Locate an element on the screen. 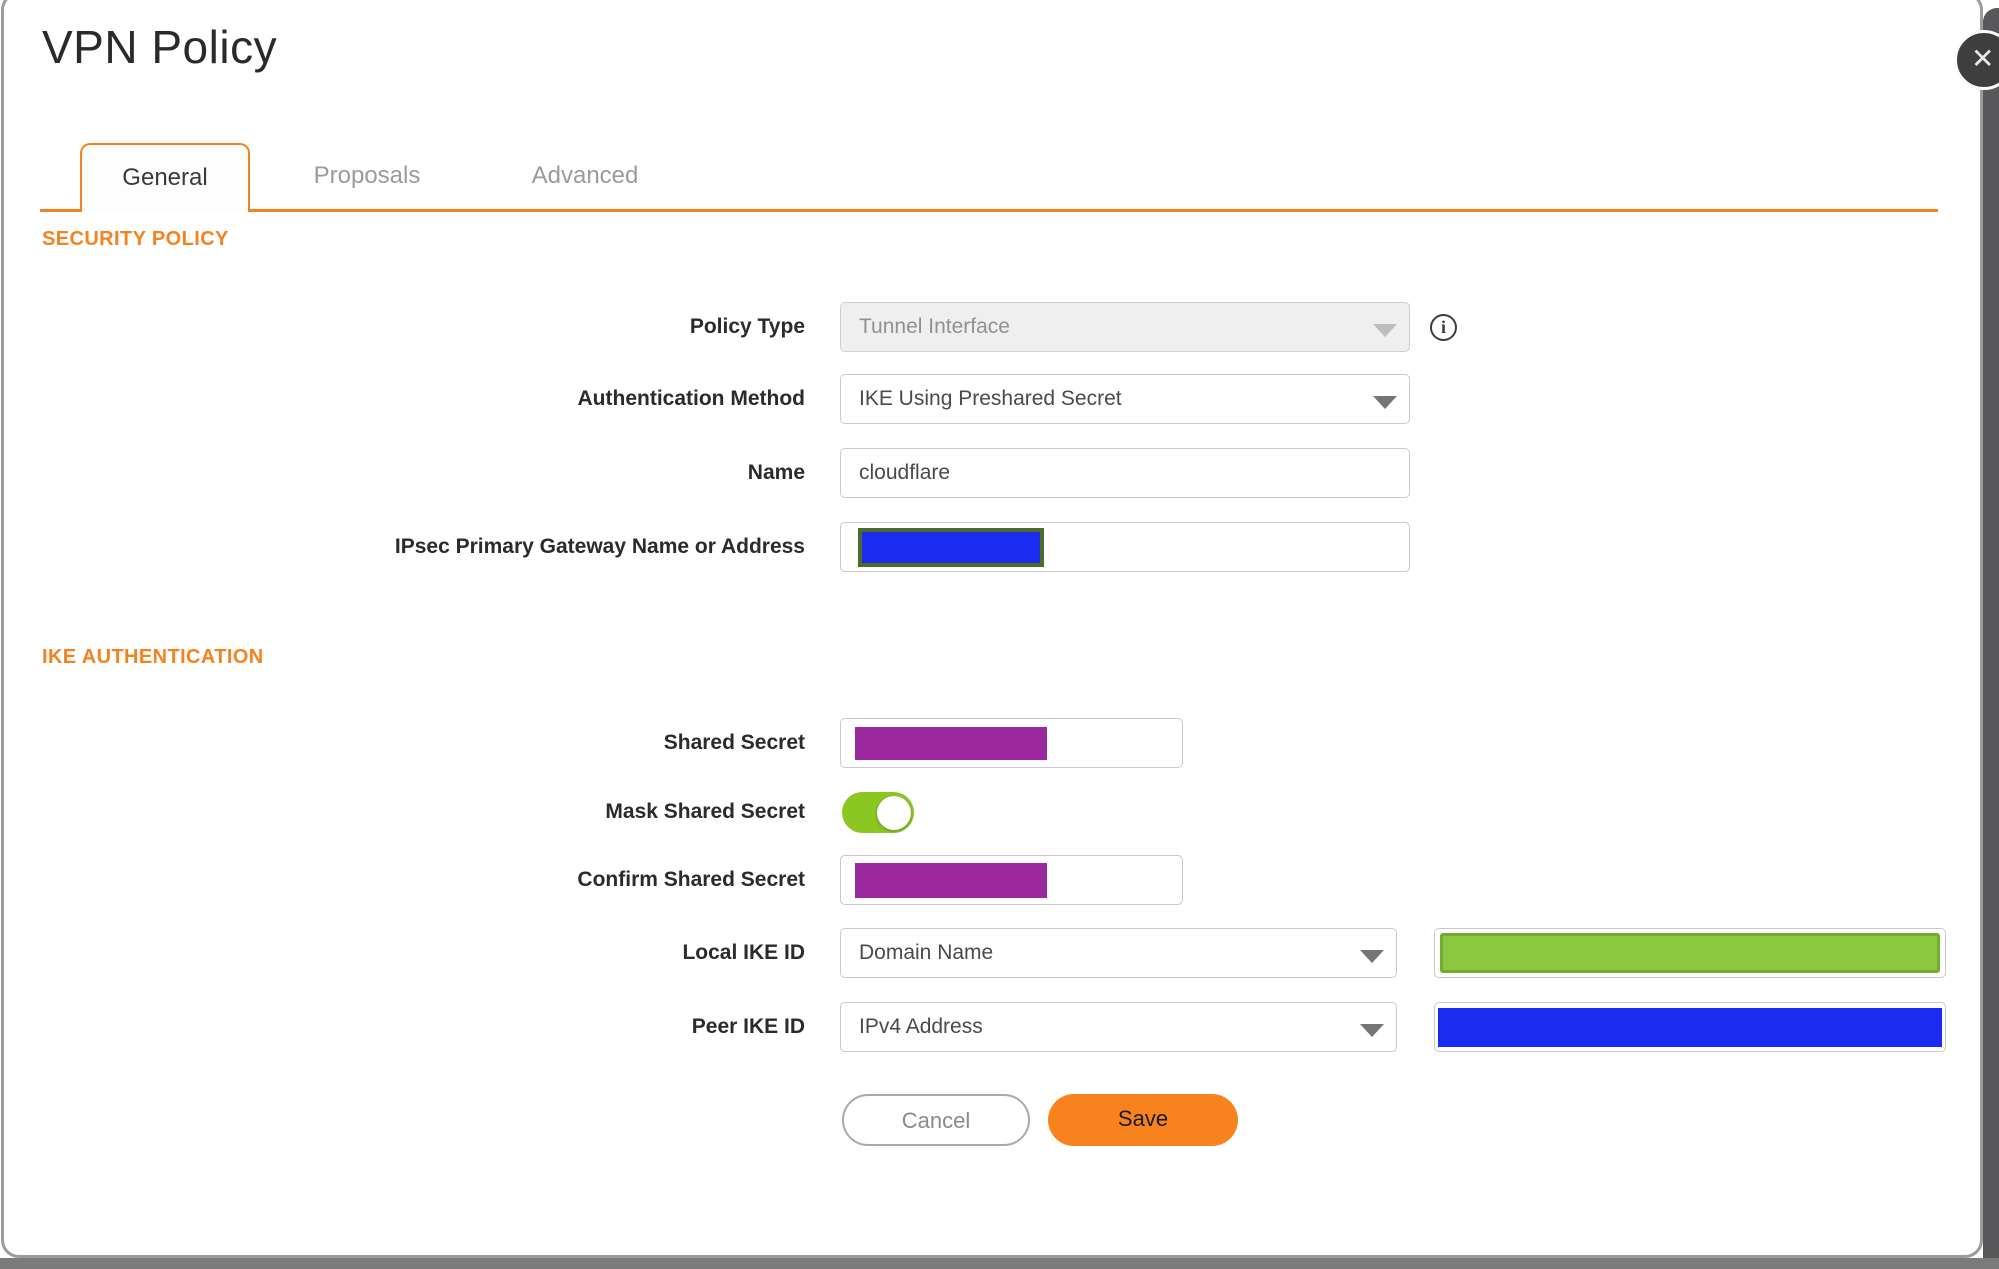  background-panel-right is located at coordinates (1991, 638).